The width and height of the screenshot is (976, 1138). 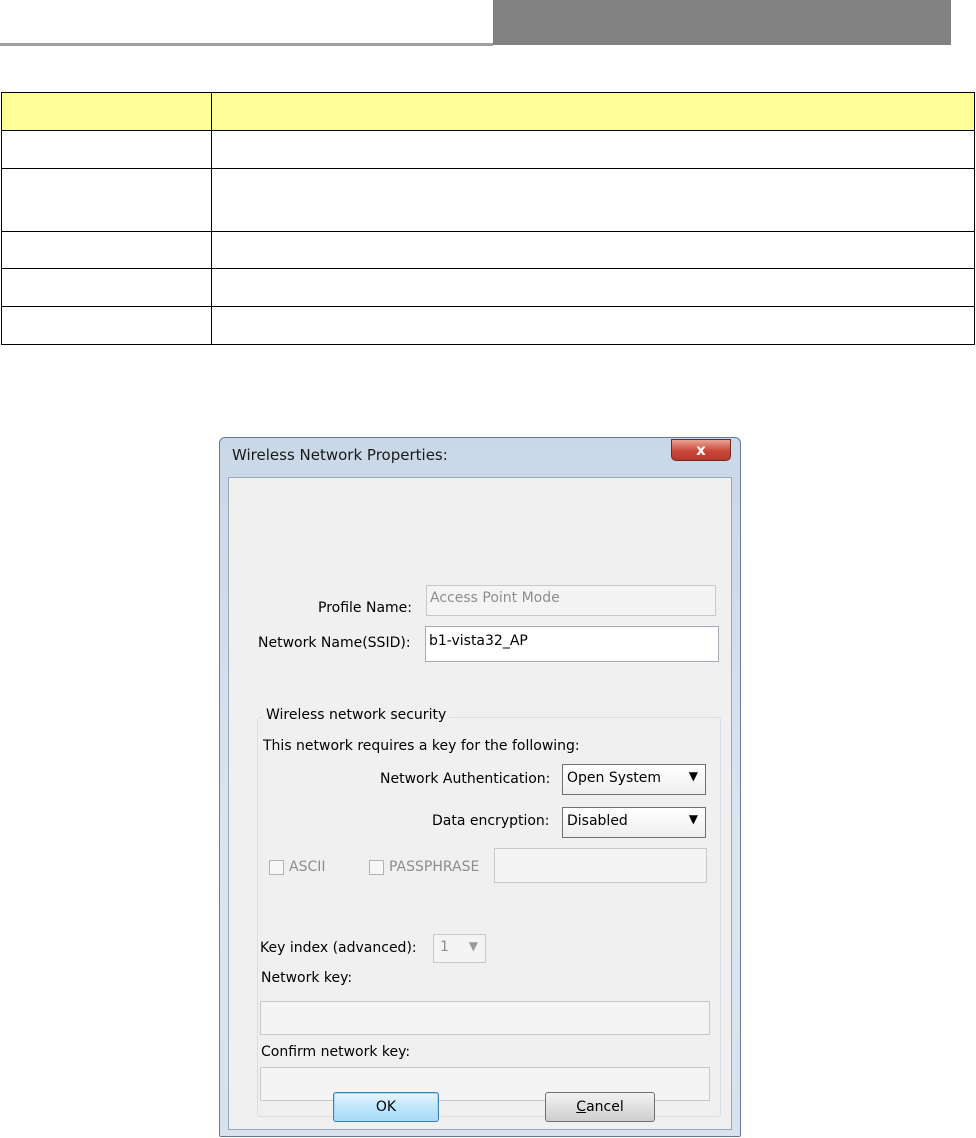 What do you see at coordinates (356, 715) in the screenshot?
I see `security-group-label: Wireless network security` at bounding box center [356, 715].